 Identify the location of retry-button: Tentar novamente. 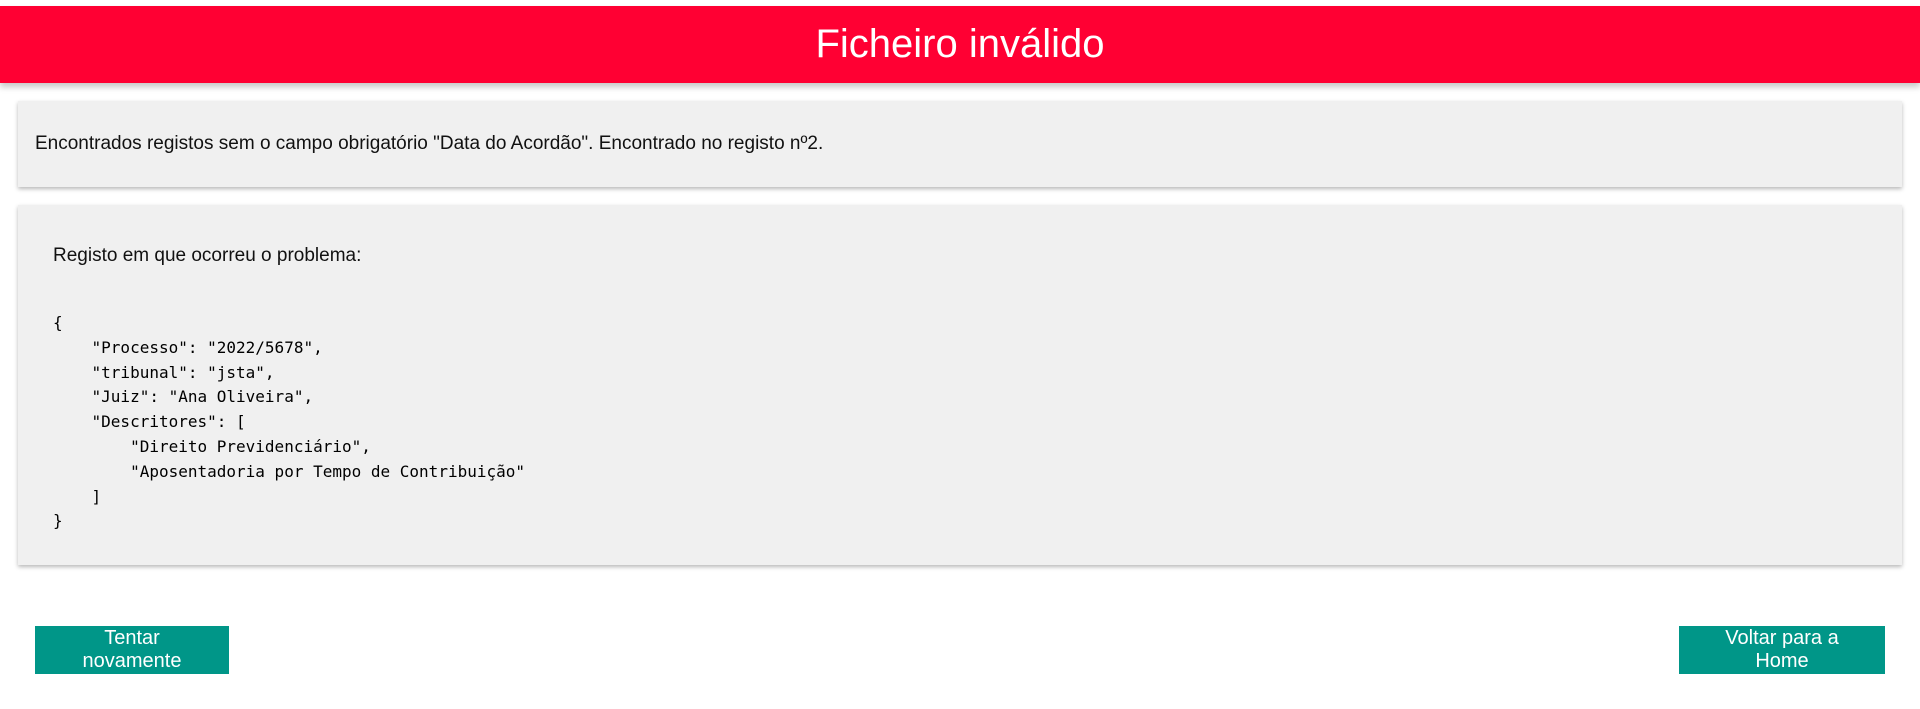
(132, 650).